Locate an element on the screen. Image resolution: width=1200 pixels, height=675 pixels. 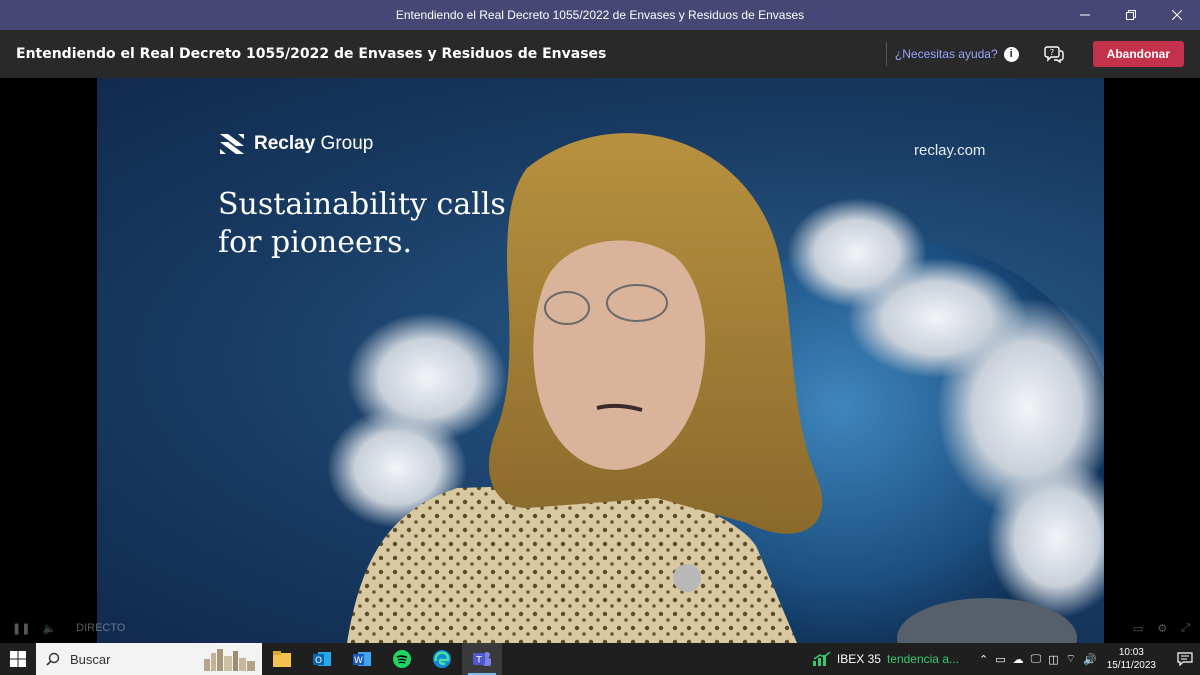
spotify-icon is located at coordinates (402, 659).